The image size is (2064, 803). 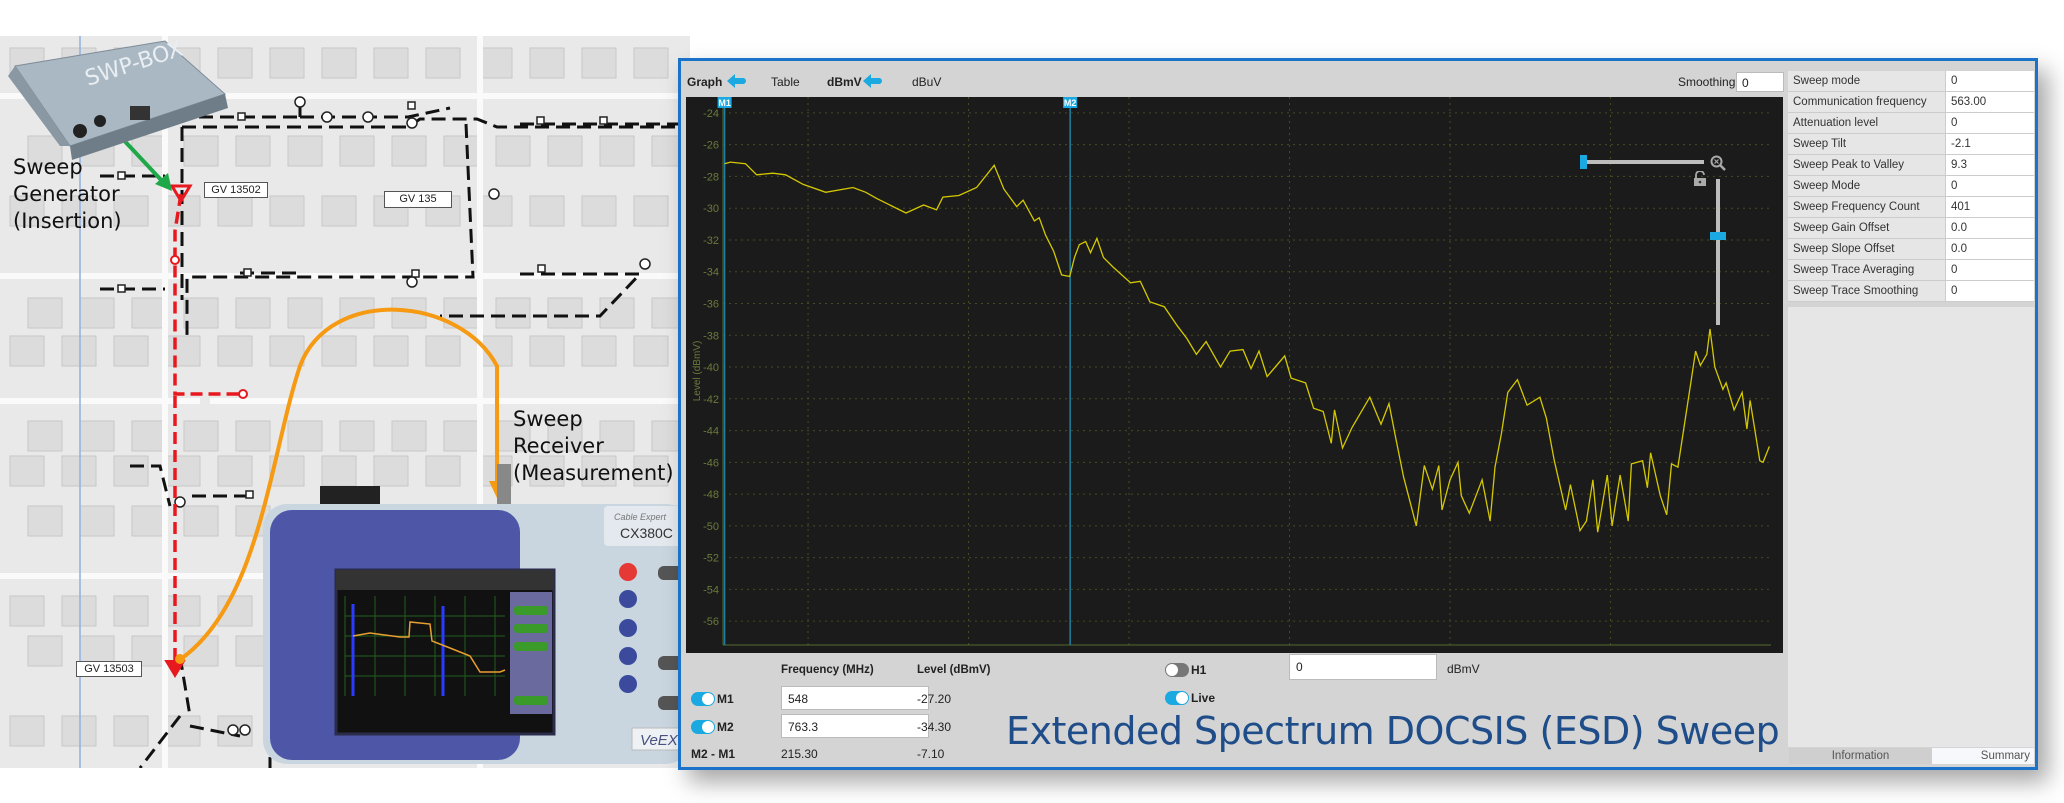 I want to click on info-value: -2.1, so click(x=1990, y=144).